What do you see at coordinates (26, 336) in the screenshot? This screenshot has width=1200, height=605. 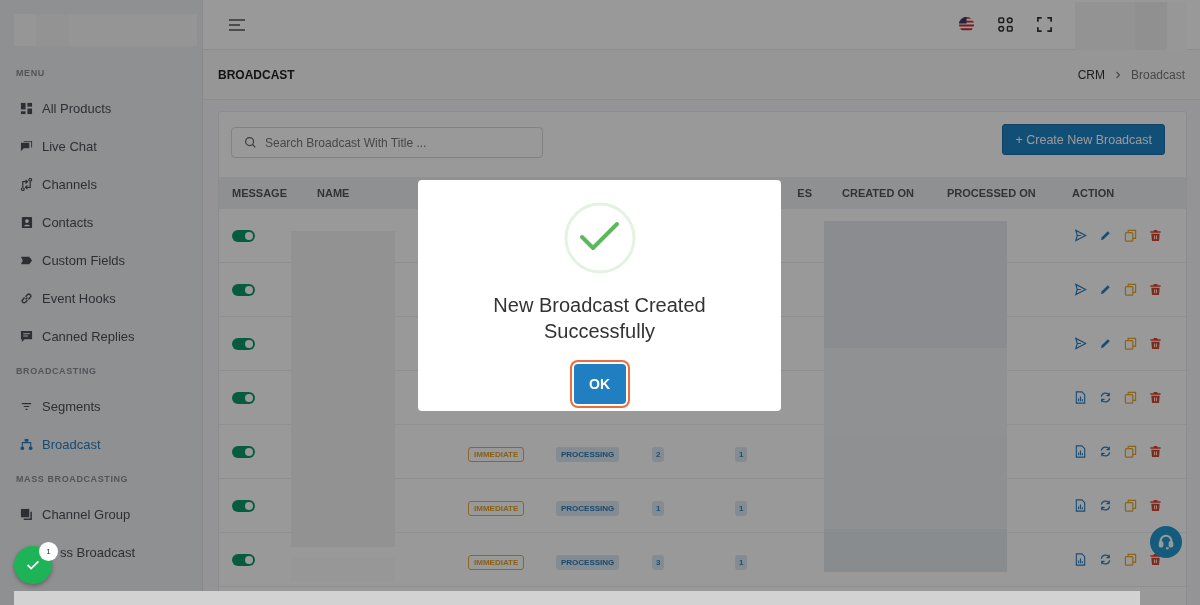 I see `message-icon` at bounding box center [26, 336].